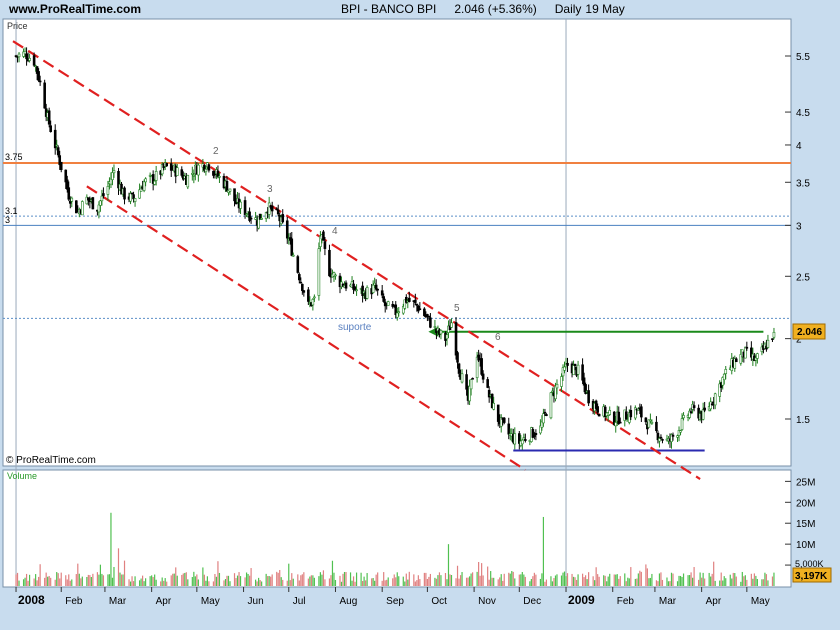 The height and width of the screenshot is (630, 840). What do you see at coordinates (74, 601) in the screenshot?
I see `x-tick-label: Feb` at bounding box center [74, 601].